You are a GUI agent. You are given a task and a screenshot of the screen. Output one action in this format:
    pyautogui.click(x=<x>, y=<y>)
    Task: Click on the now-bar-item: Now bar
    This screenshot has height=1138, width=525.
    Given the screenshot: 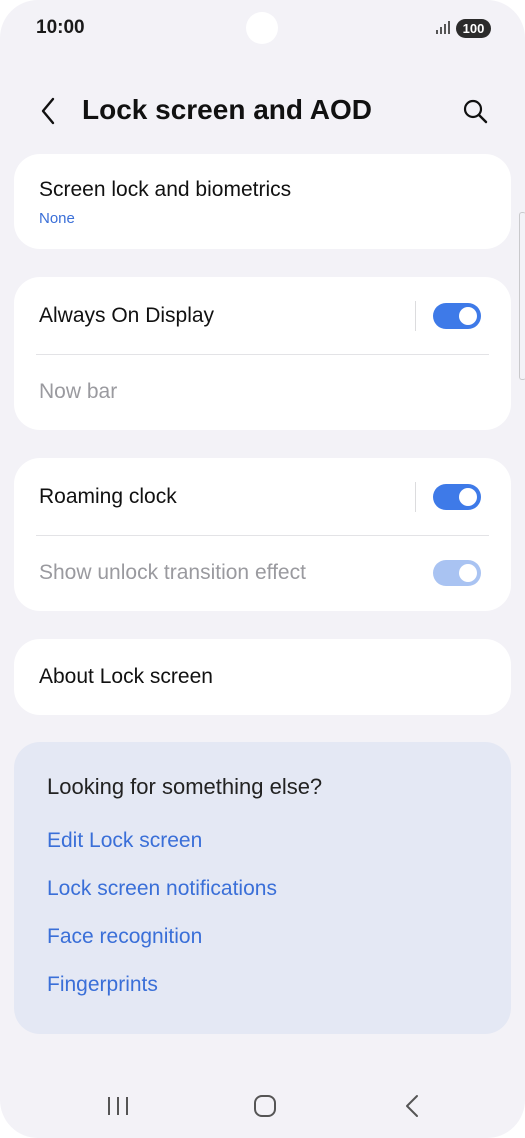 What is the action you would take?
    pyautogui.click(x=262, y=392)
    